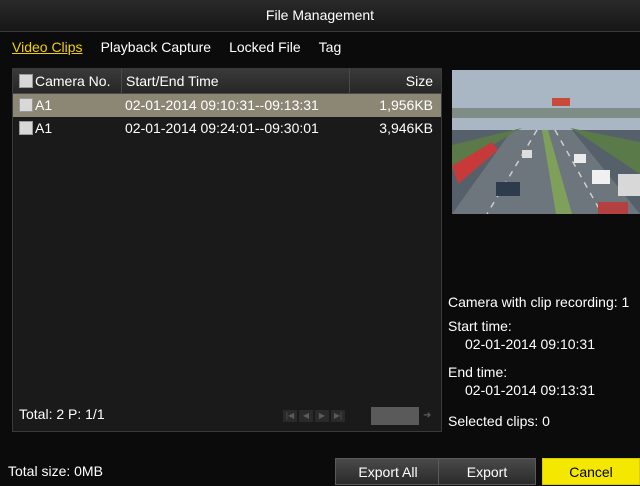 The height and width of the screenshot is (486, 640). I want to click on row-time: 02-01-2014 09:24:01--09:30:01, so click(222, 128).